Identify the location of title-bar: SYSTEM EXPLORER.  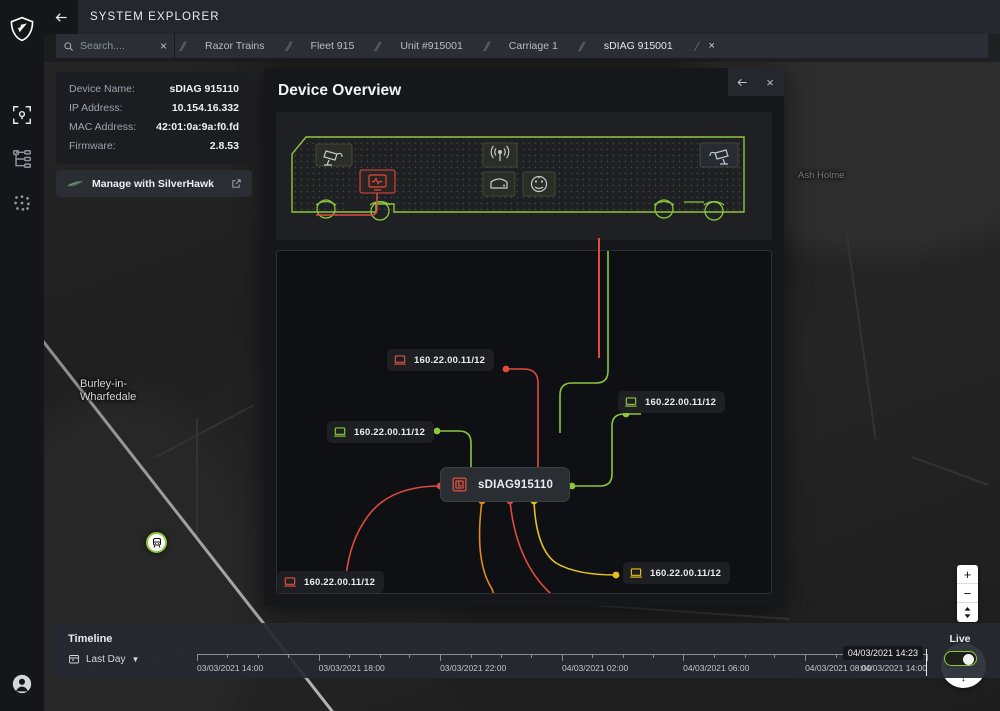
(522, 17).